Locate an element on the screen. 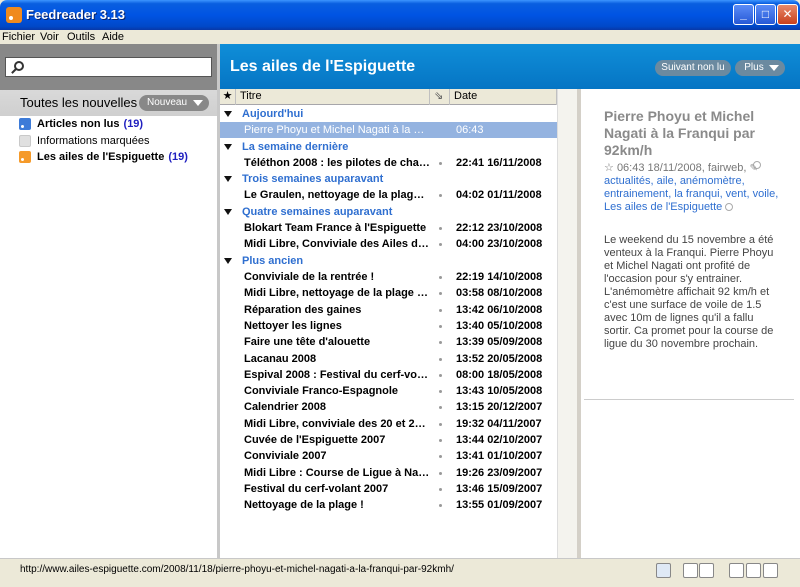  menu-fichier: Fichier is located at coordinates (18, 37).